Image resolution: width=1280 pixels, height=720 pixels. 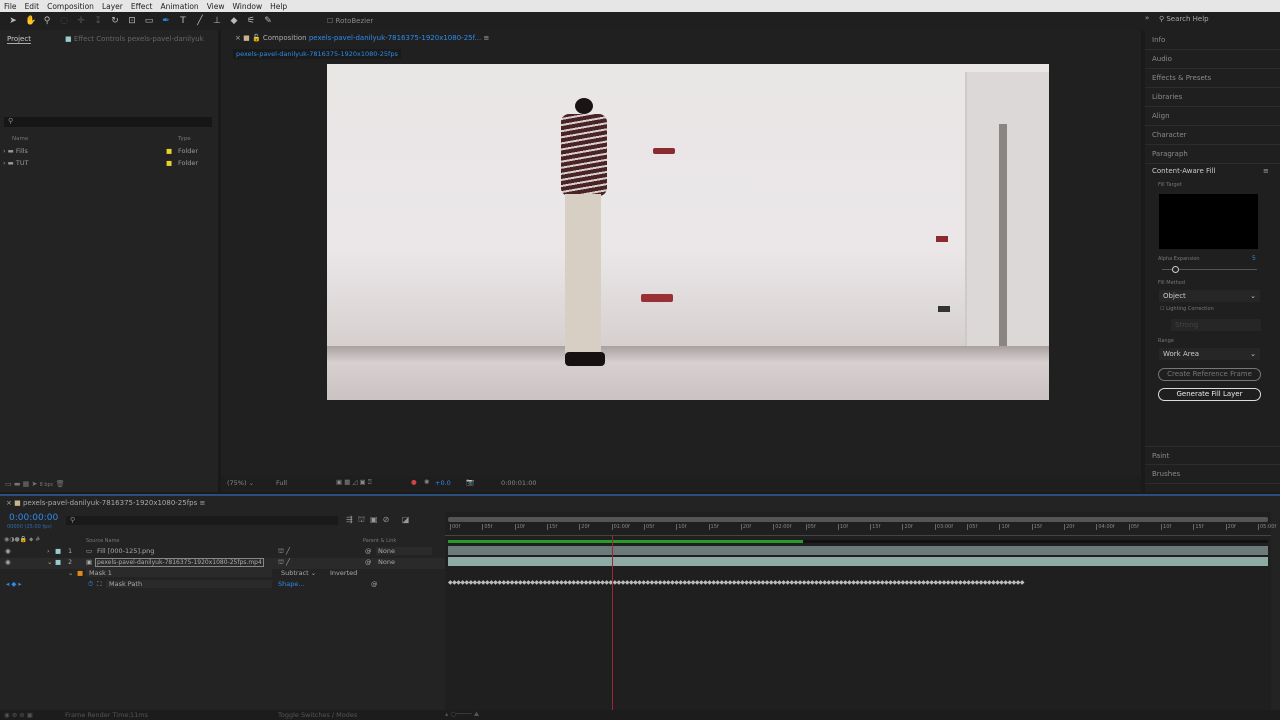 What do you see at coordinates (414, 482) in the screenshot?
I see `channel-icon: ●` at bounding box center [414, 482].